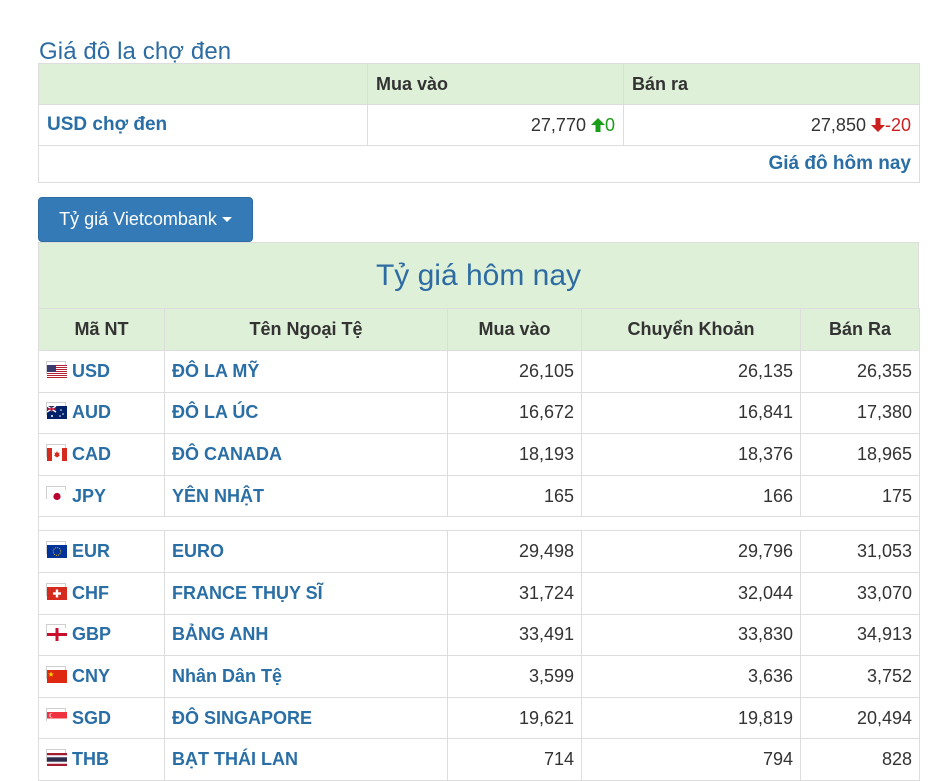 Image resolution: width=937 pixels, height=781 pixels. I want to click on currency-name-cell: ĐÔ LA MỸ, so click(306, 371).